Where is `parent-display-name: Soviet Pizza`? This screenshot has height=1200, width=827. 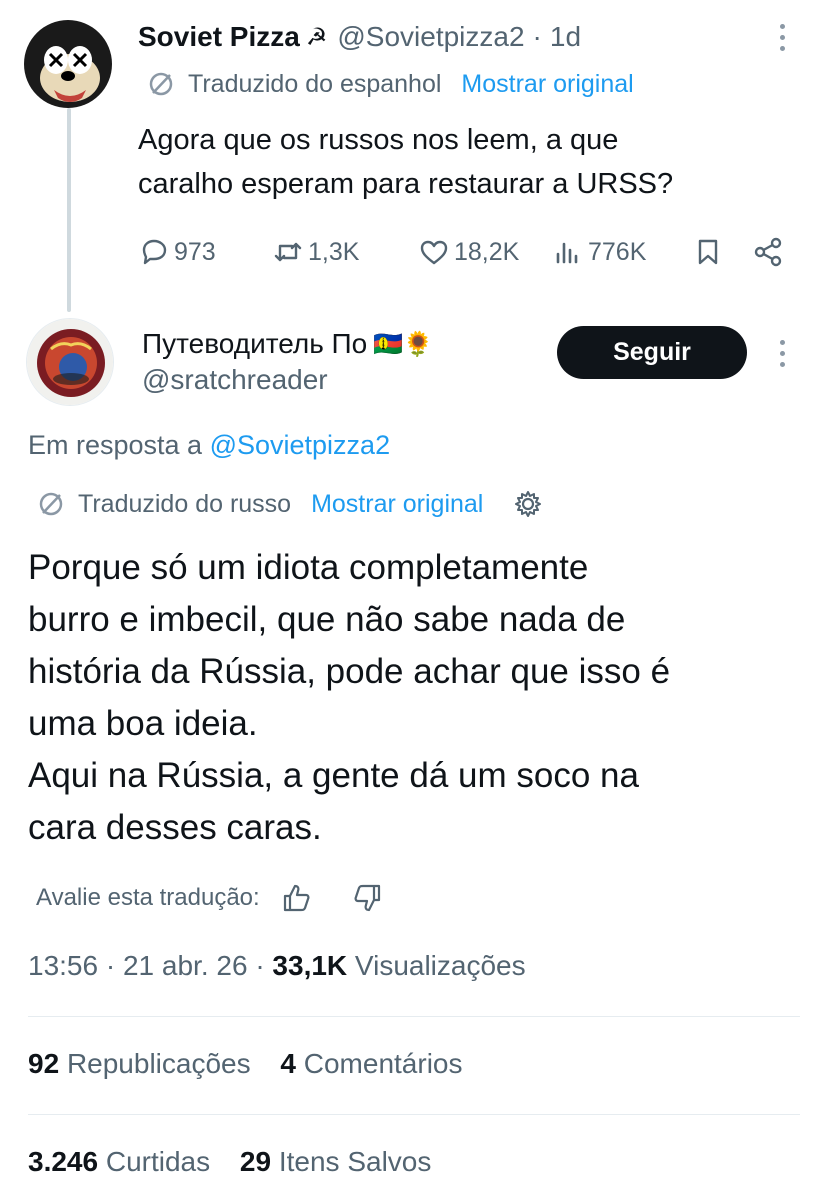 parent-display-name: Soviet Pizza is located at coordinates (219, 37).